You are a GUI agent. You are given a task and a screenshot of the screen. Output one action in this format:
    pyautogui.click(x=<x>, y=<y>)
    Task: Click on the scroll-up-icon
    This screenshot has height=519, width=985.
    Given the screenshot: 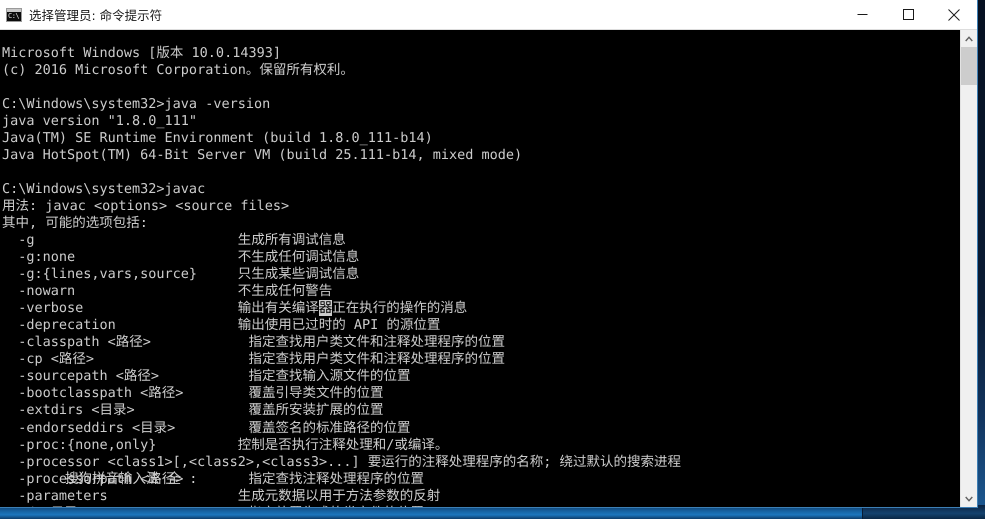 What is the action you would take?
    pyautogui.click(x=969, y=38)
    